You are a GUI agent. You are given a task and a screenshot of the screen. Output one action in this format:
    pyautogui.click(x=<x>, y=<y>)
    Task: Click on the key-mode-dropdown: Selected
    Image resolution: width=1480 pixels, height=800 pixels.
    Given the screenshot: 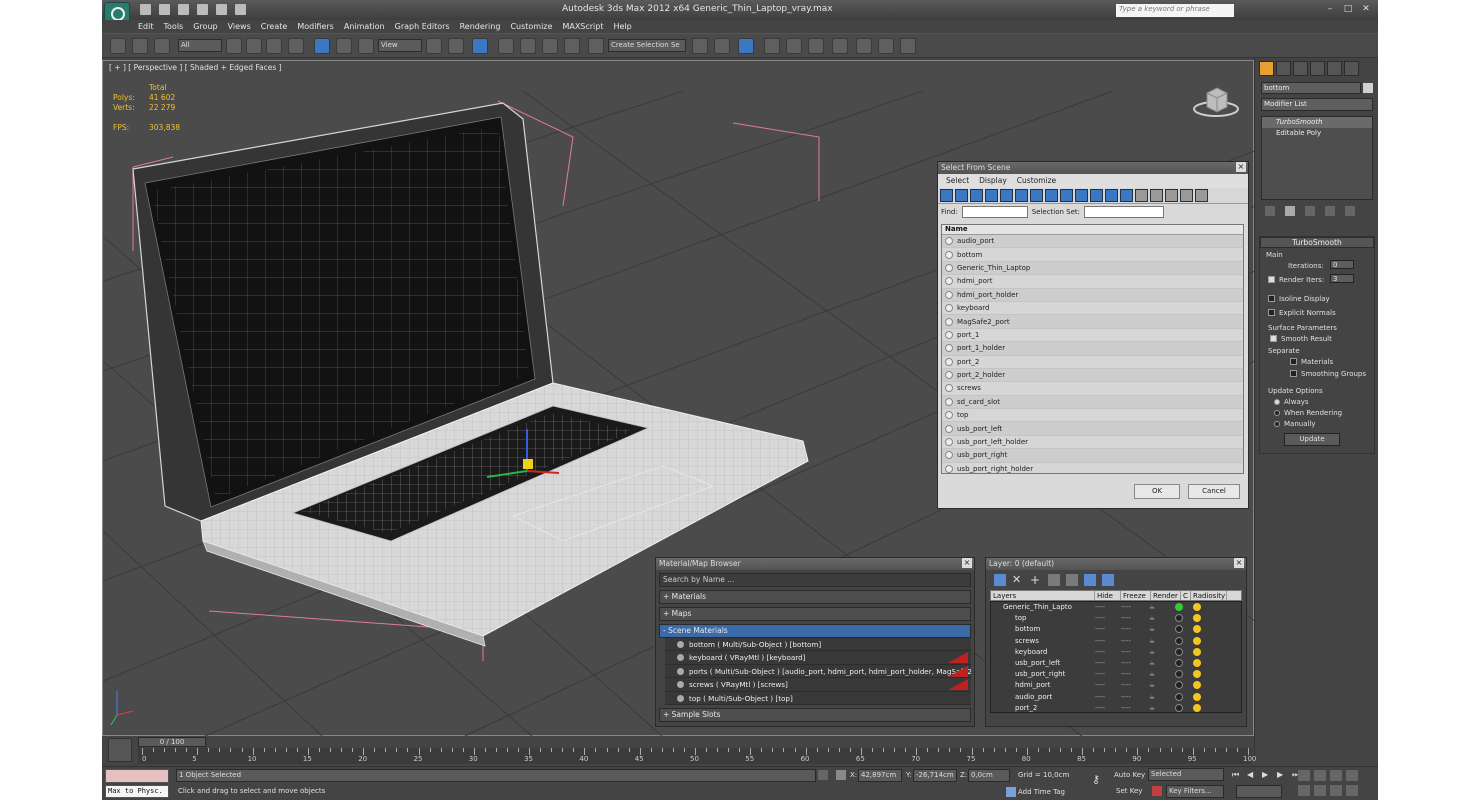 What is the action you would take?
    pyautogui.click(x=1186, y=774)
    